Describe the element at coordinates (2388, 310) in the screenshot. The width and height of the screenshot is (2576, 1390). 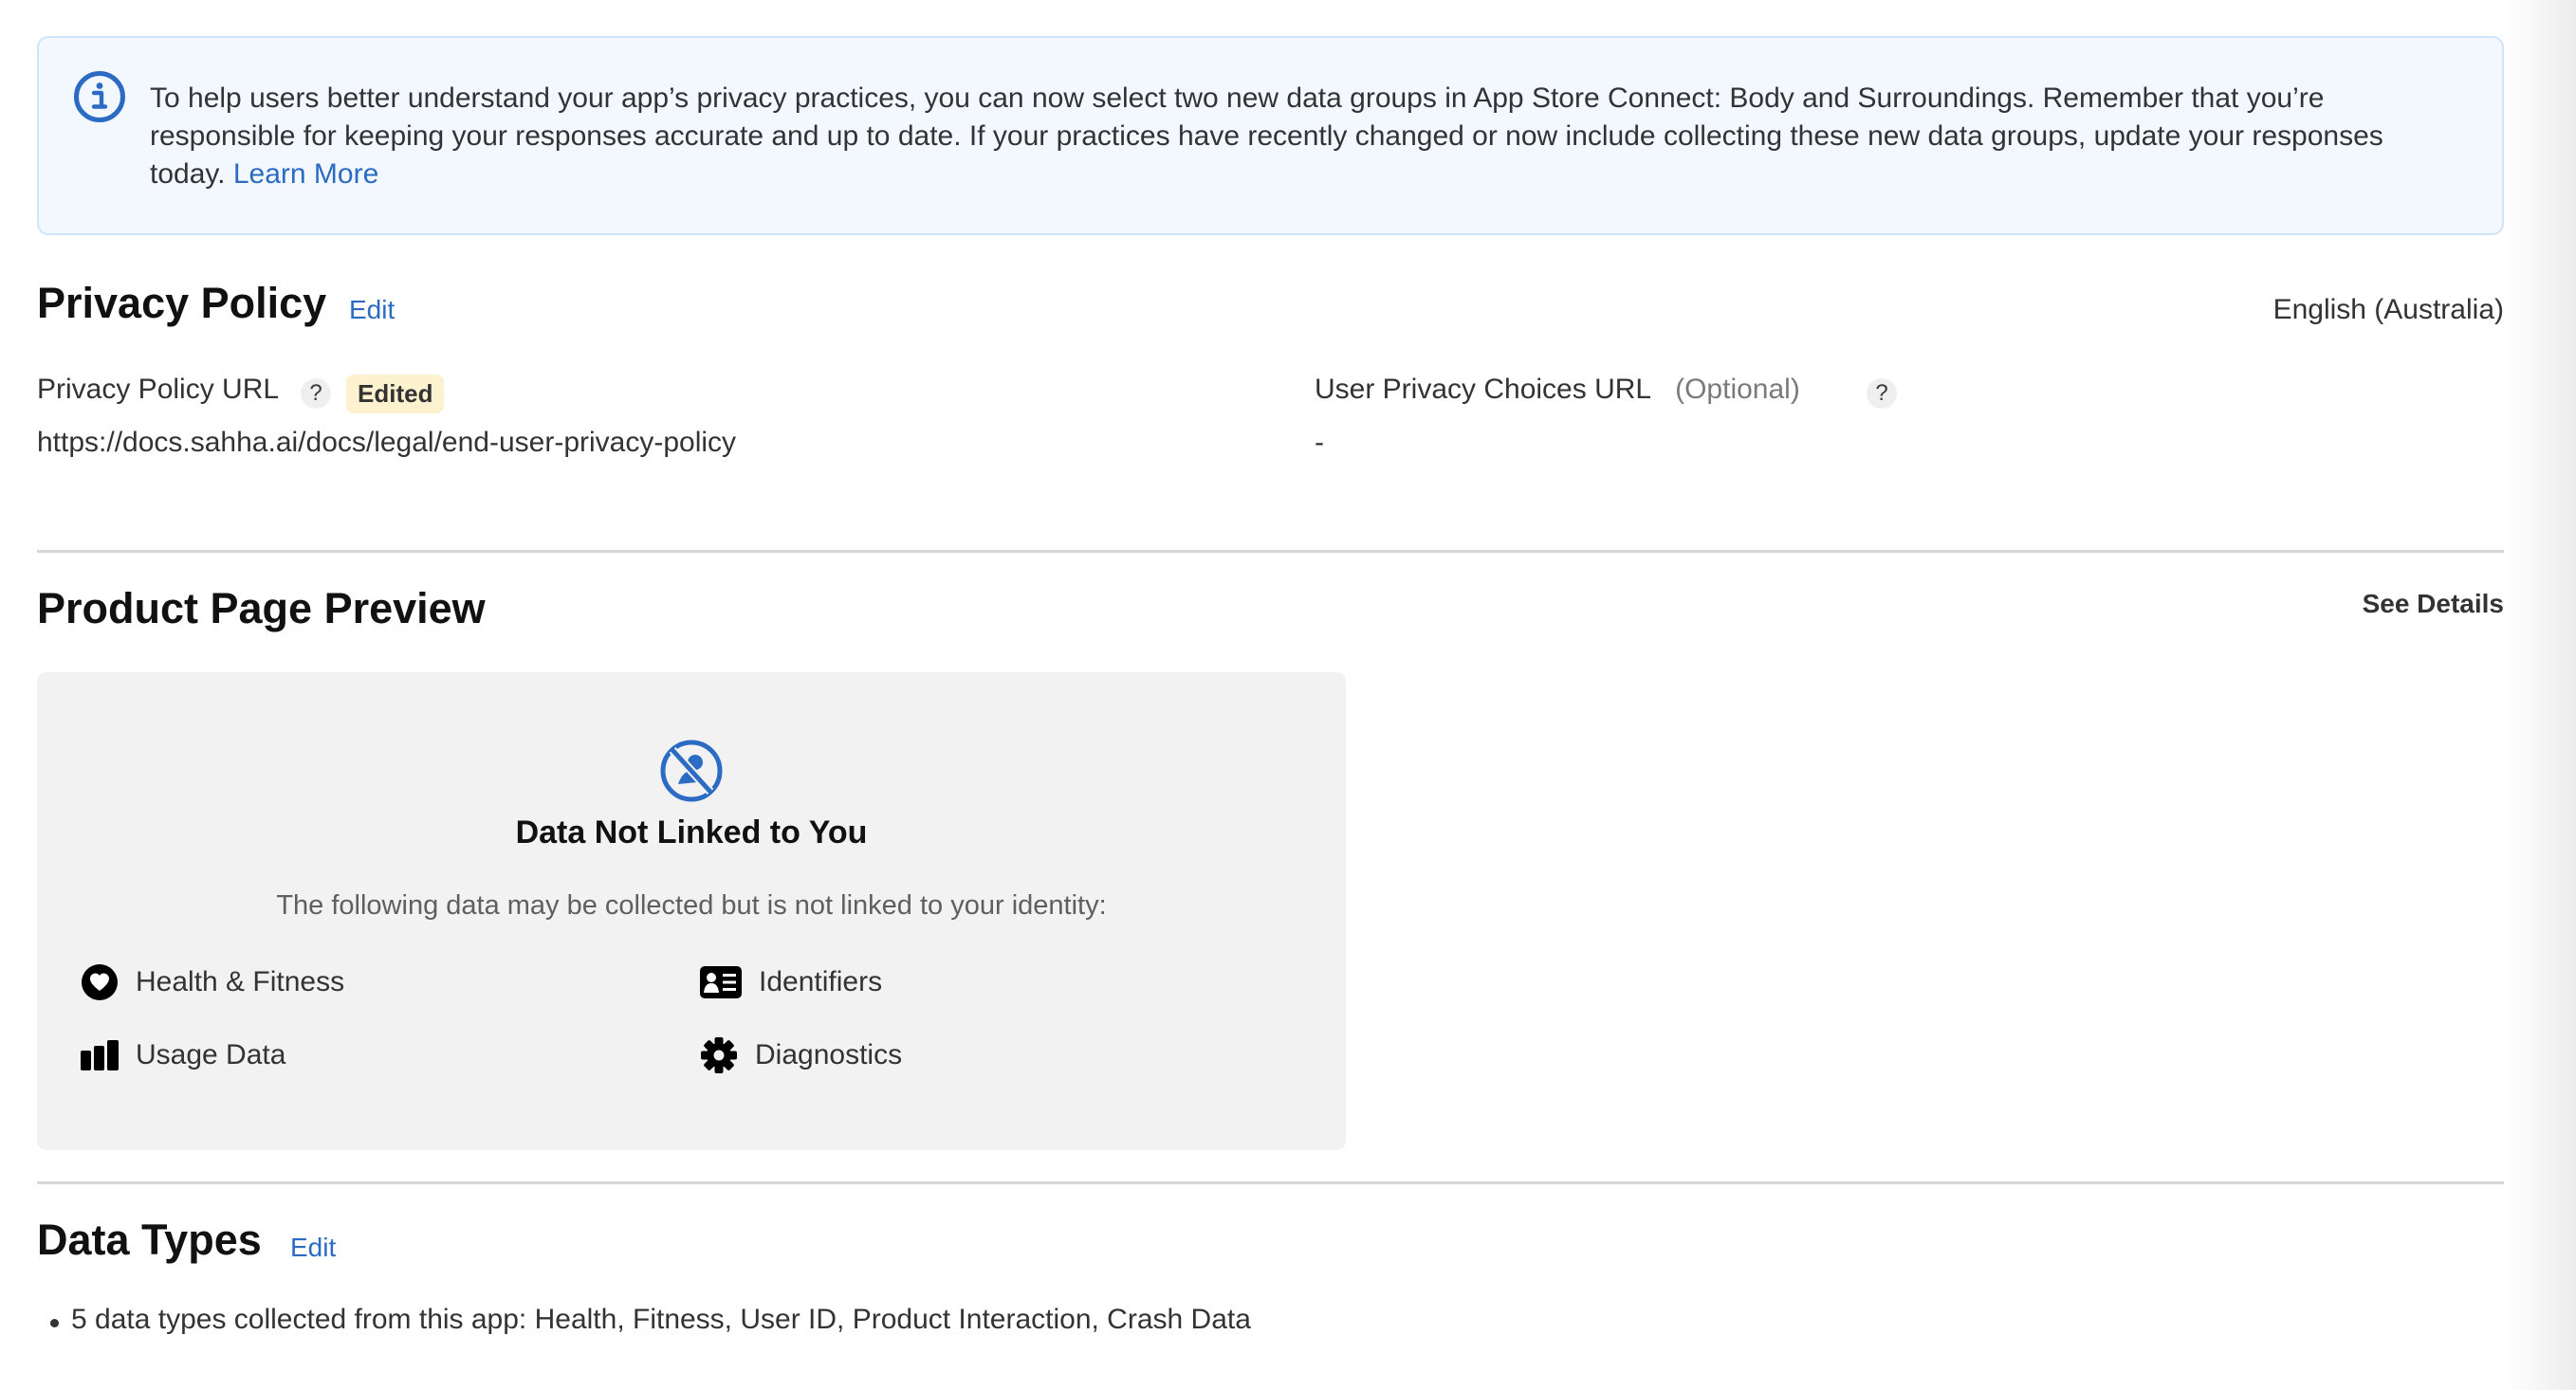
I see `language-label: English (Australia)` at that location.